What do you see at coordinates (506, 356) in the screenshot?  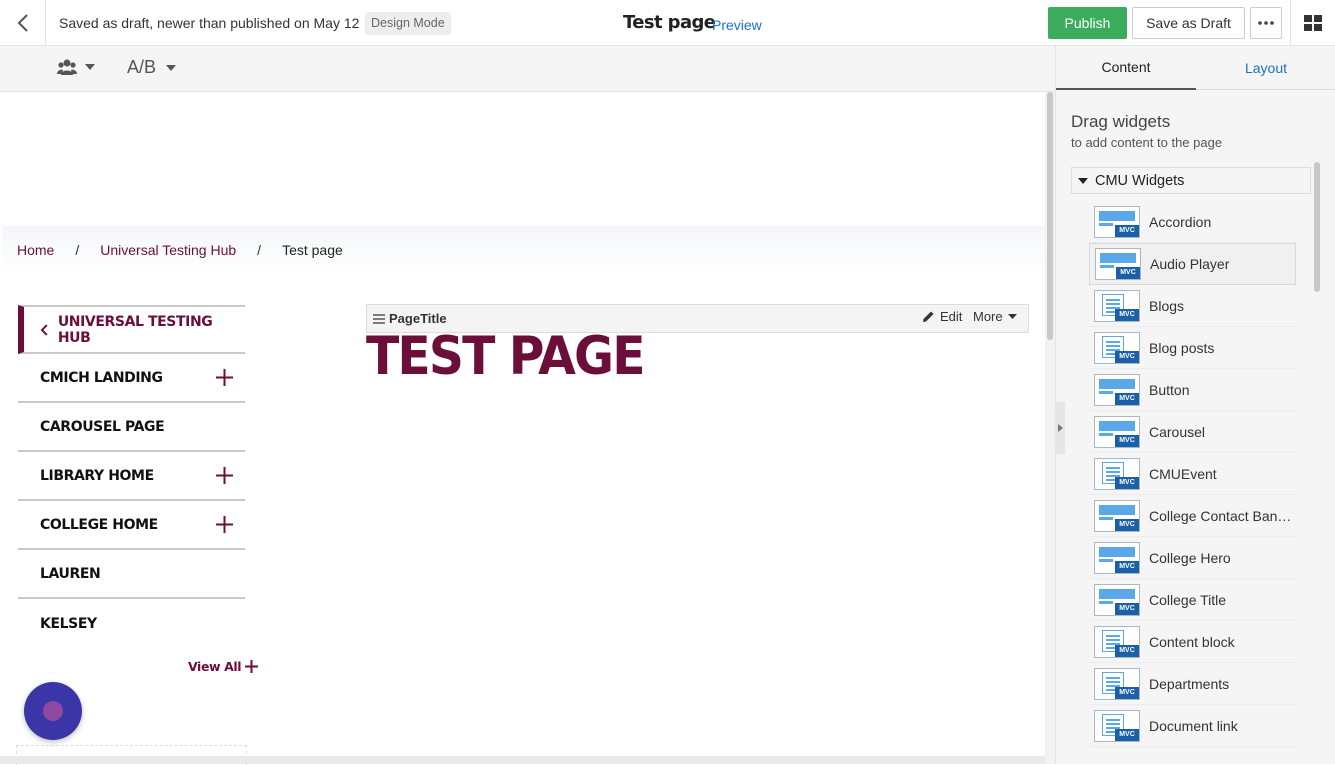 I see `page-heading: TEST PAGE` at bounding box center [506, 356].